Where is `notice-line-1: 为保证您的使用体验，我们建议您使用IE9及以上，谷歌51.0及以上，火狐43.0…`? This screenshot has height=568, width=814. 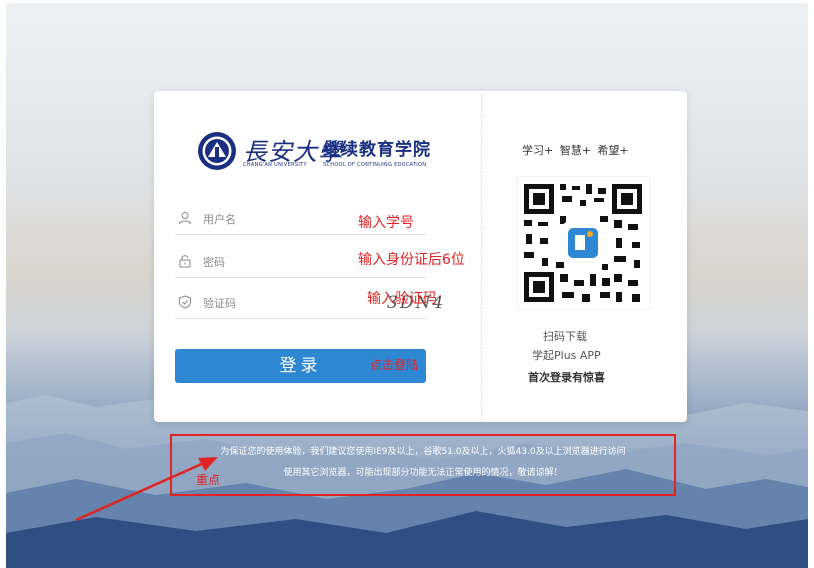 notice-line-1: 为保证您的使用体验，我们建议您使用IE9及以上，谷歌51.0及以上，火狐43.0… is located at coordinates (423, 452).